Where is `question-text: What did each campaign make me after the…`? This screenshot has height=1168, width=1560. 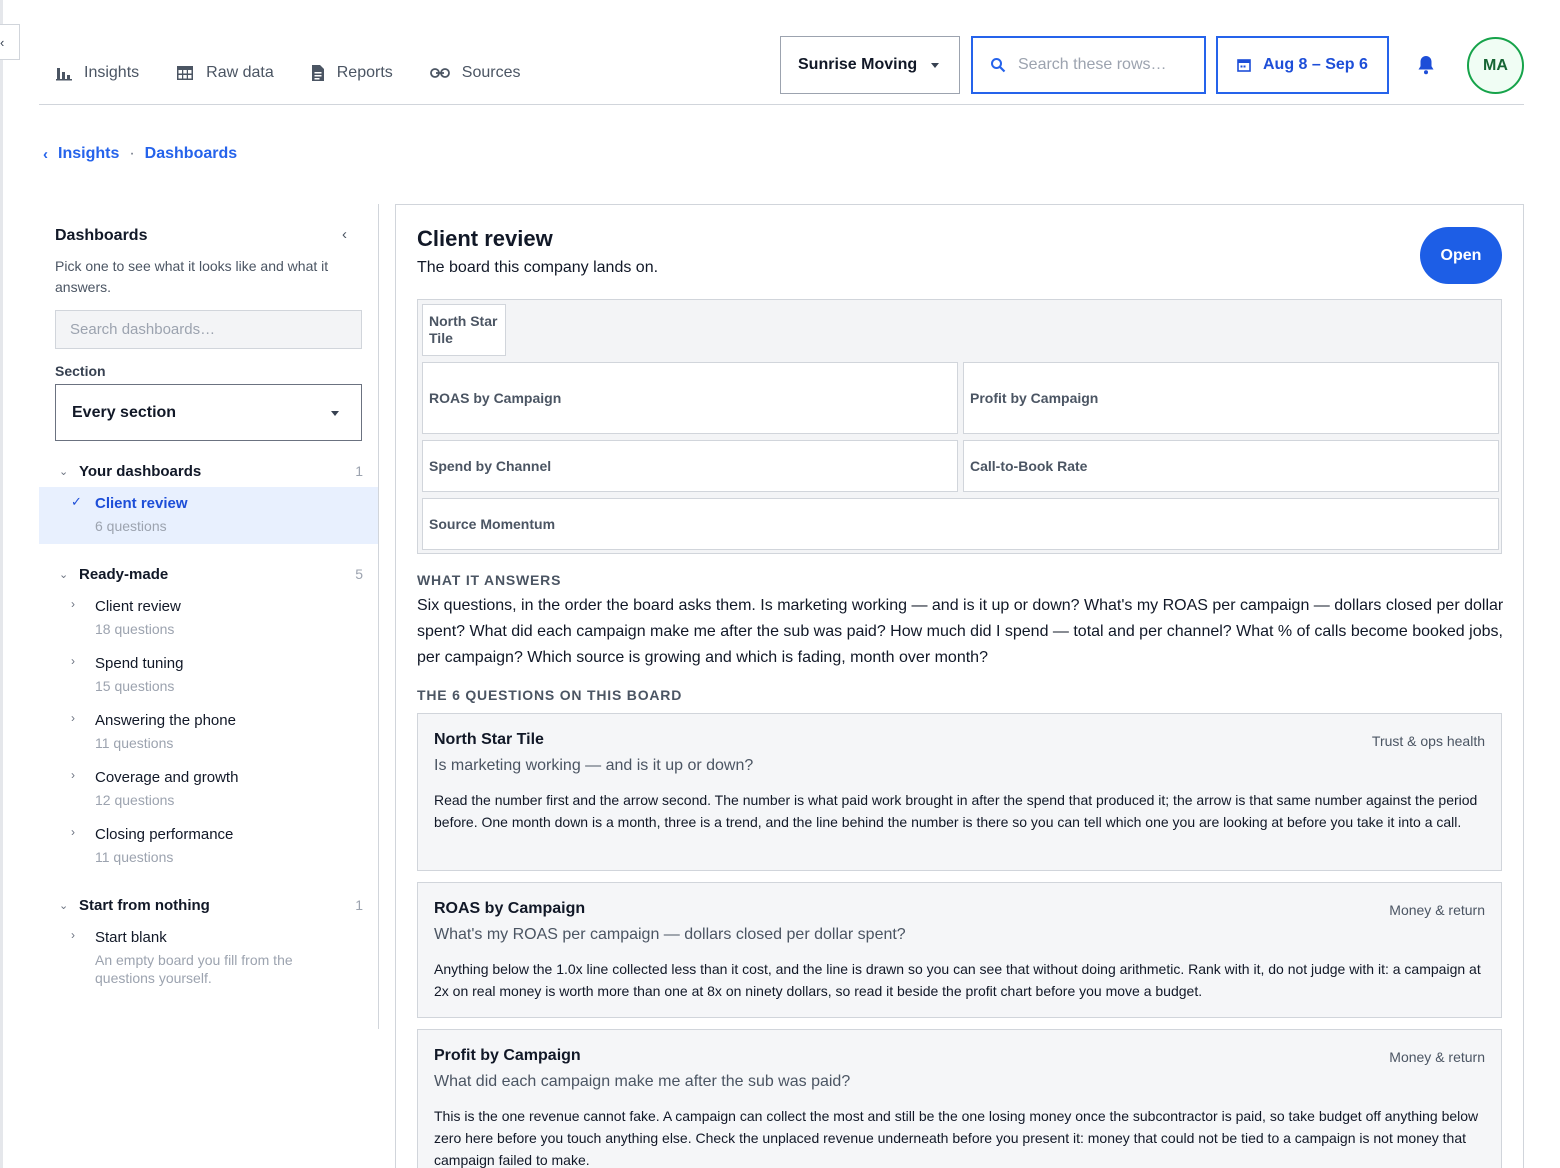 question-text: What did each campaign make me after the… is located at coordinates (642, 1081).